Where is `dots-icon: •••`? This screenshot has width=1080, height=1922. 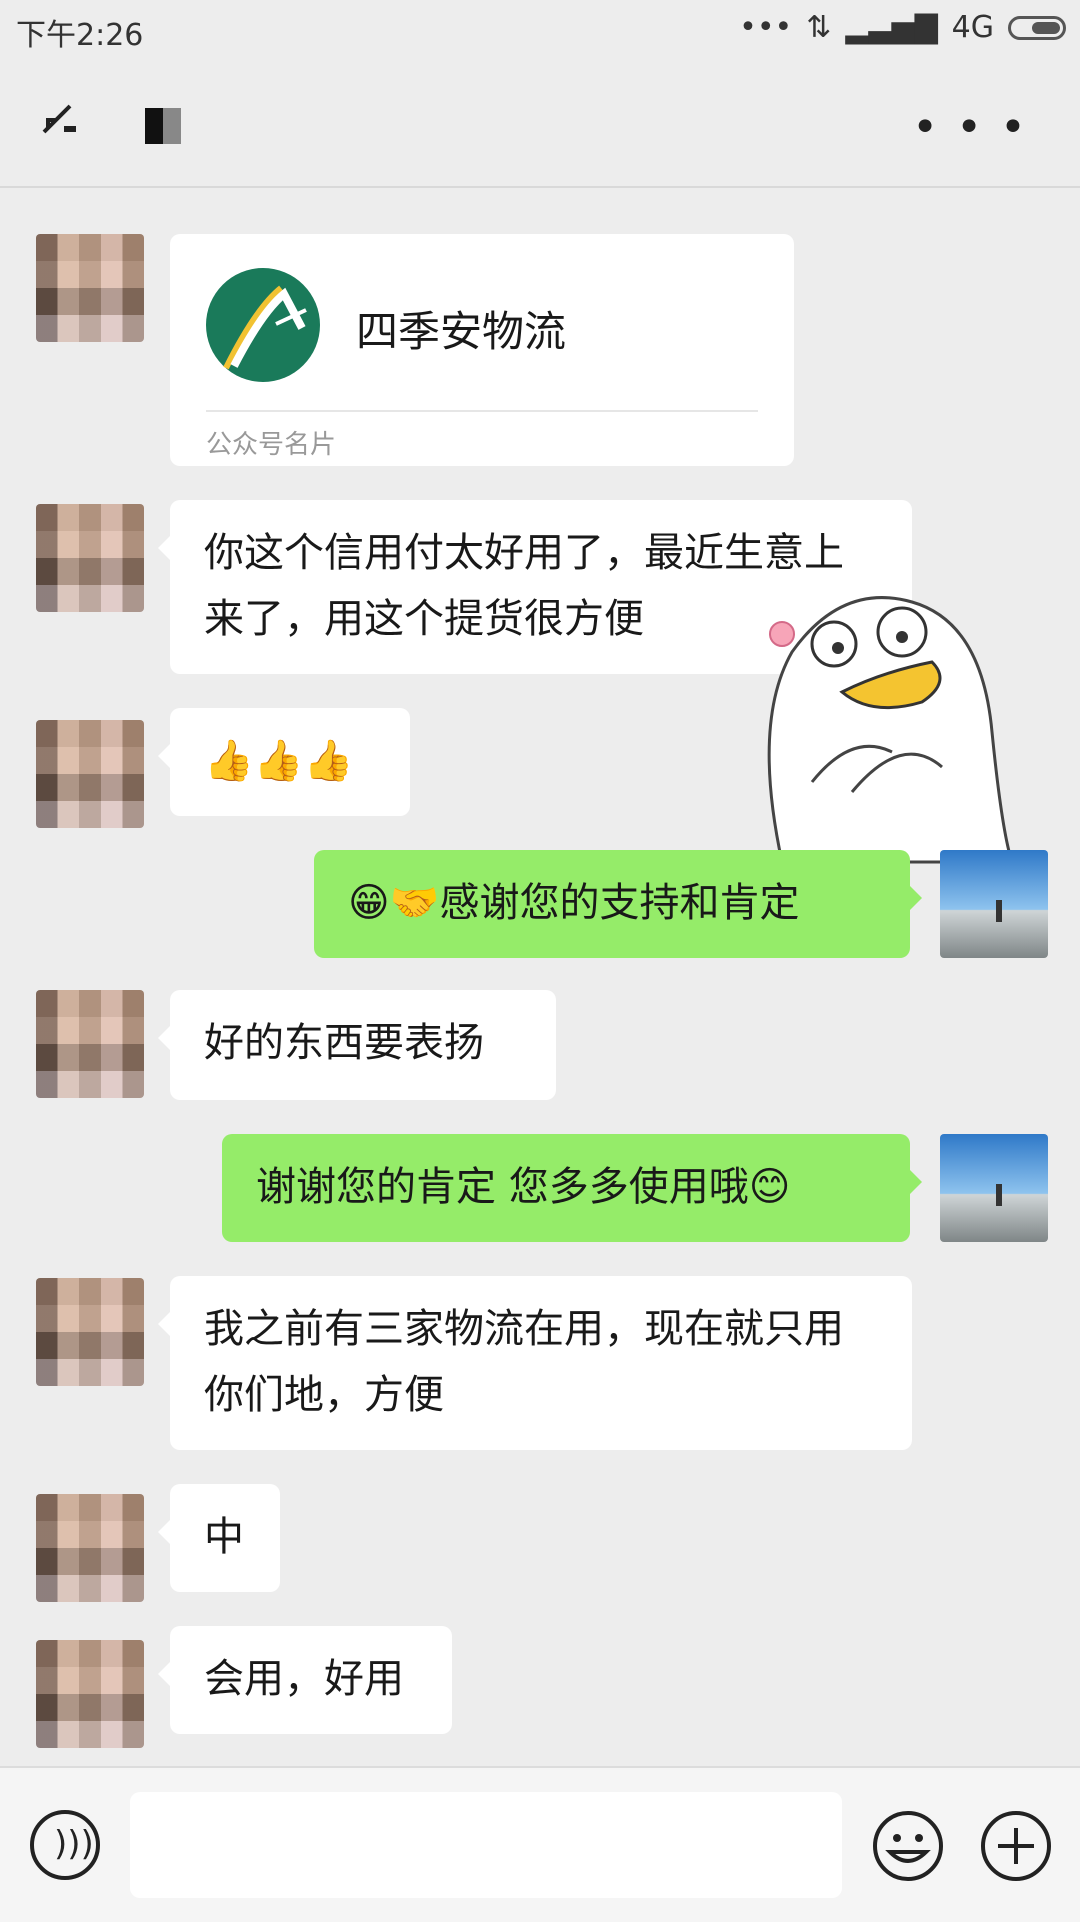 dots-icon: ••• is located at coordinates (766, 27).